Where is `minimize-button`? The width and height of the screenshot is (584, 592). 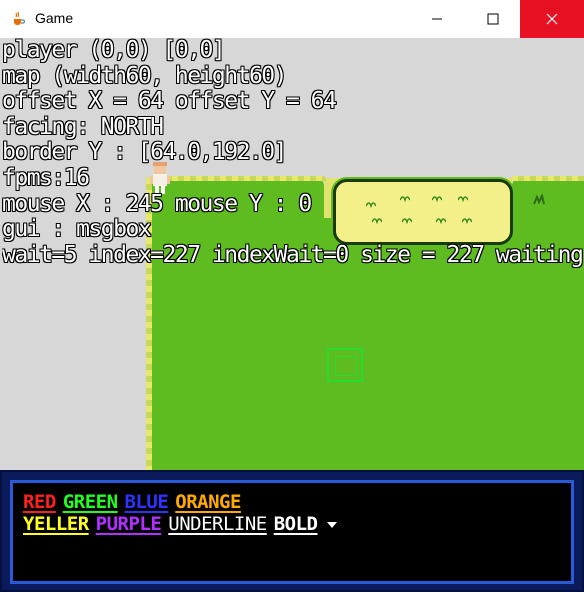
minimize-button is located at coordinates (437, 19).